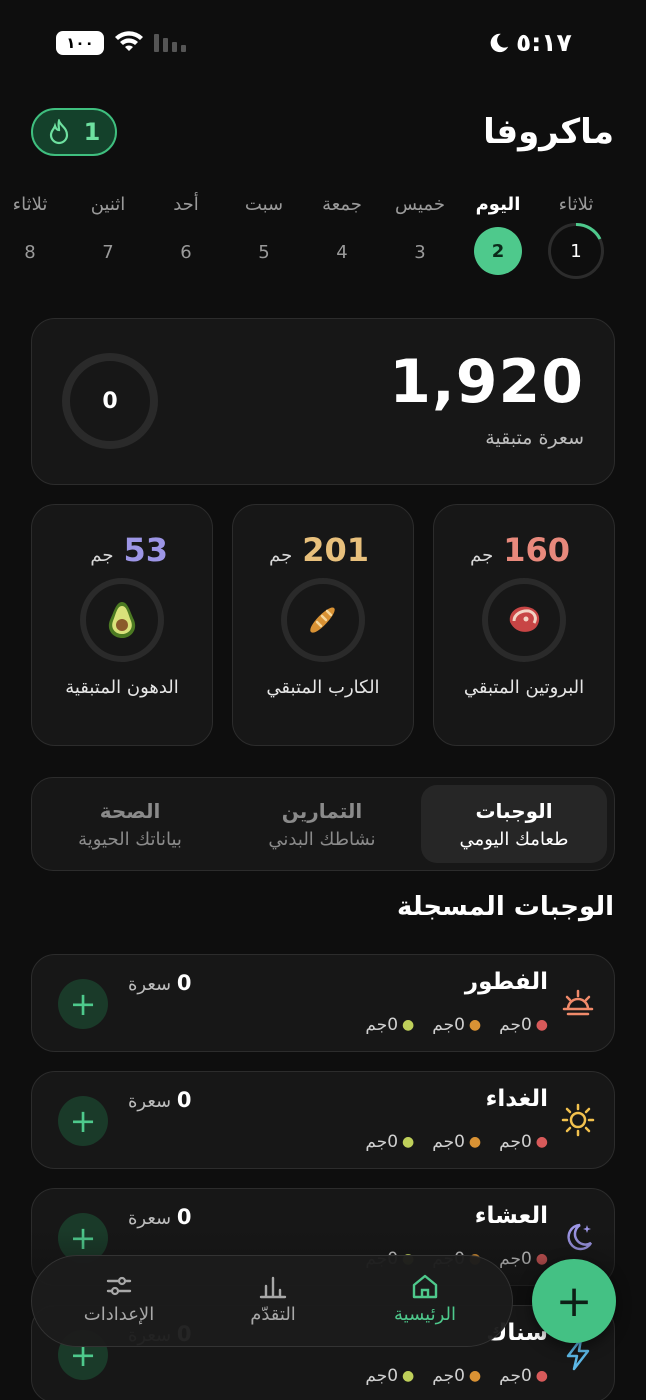  Describe the element at coordinates (264, 204) in the screenshot. I see `day-name: سبت` at that location.